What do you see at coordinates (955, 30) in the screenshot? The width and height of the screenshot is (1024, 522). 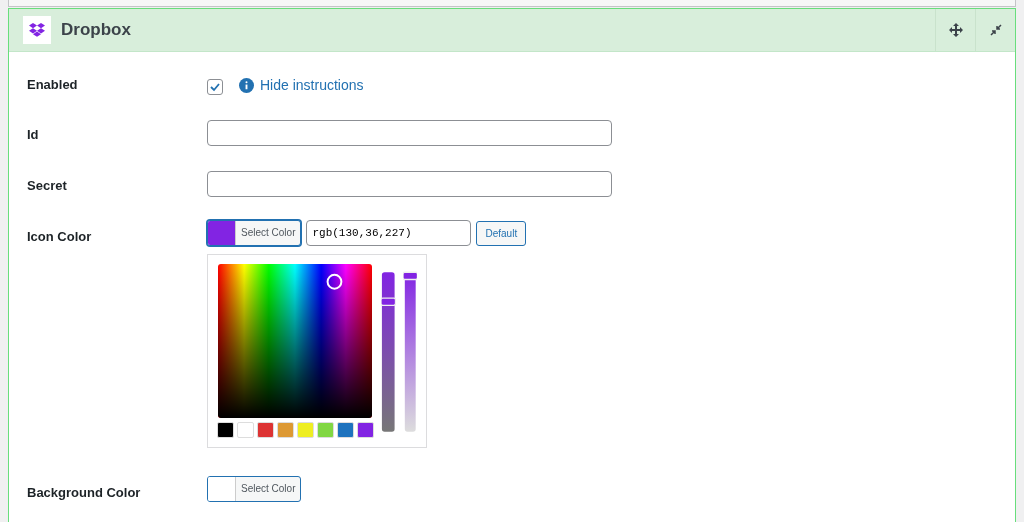 I see `move-icon` at bounding box center [955, 30].